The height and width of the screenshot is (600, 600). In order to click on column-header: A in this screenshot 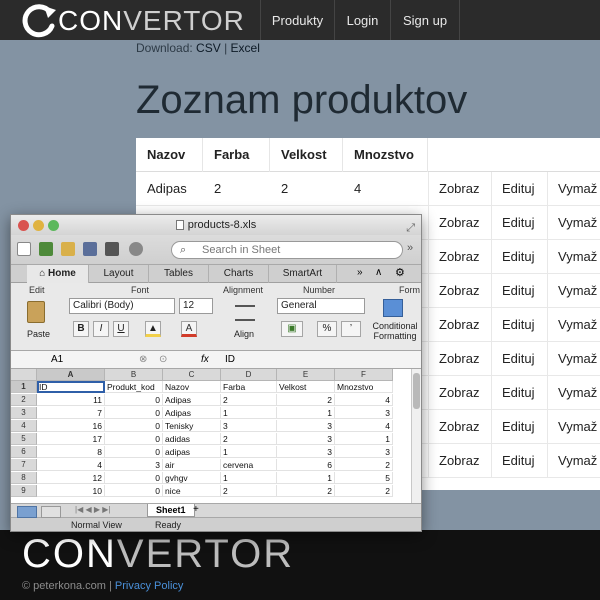, I will do `click(71, 375)`.